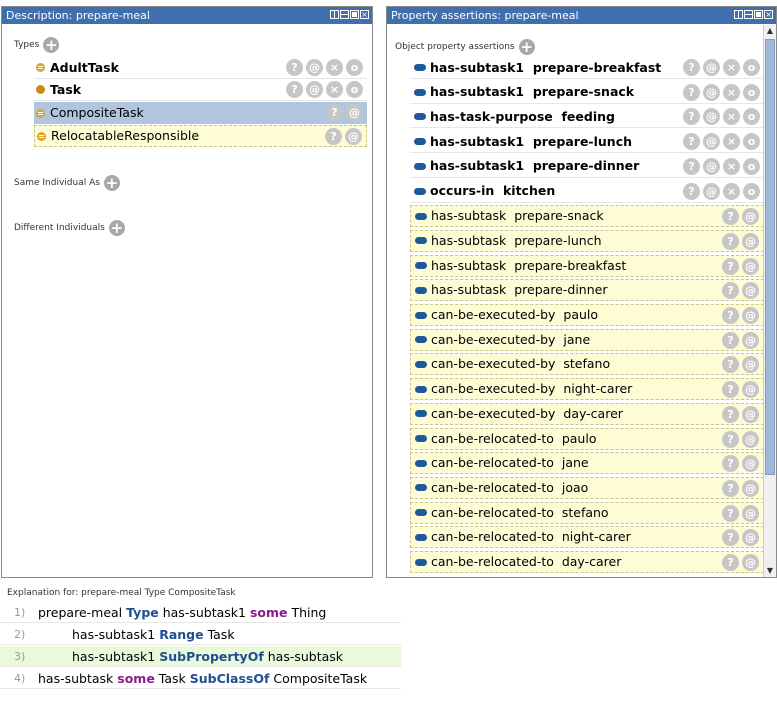  Describe the element at coordinates (200, 68) in the screenshot. I see `type-row: AdultTask? @ × o` at that location.